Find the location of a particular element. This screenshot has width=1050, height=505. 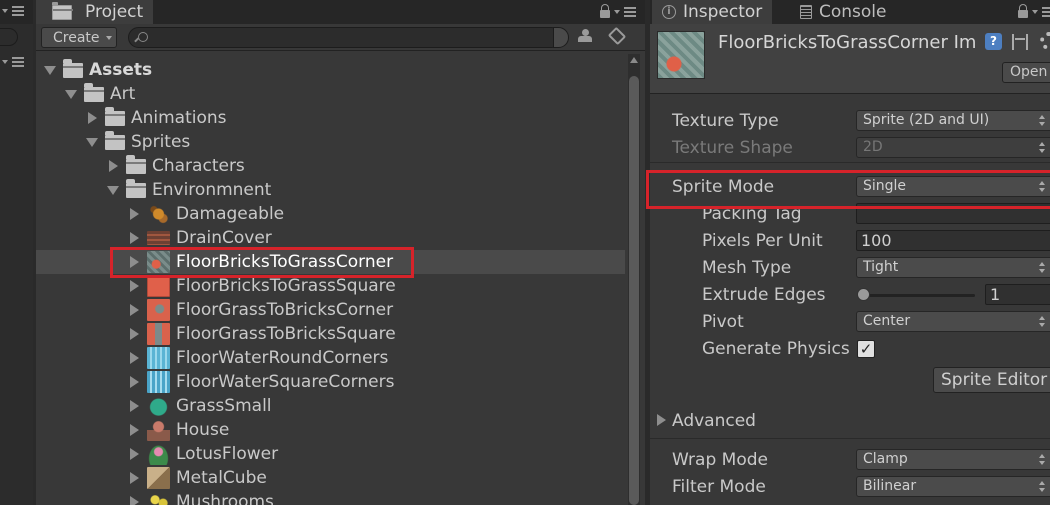

project-tabbar: Project is located at coordinates (340, 12).